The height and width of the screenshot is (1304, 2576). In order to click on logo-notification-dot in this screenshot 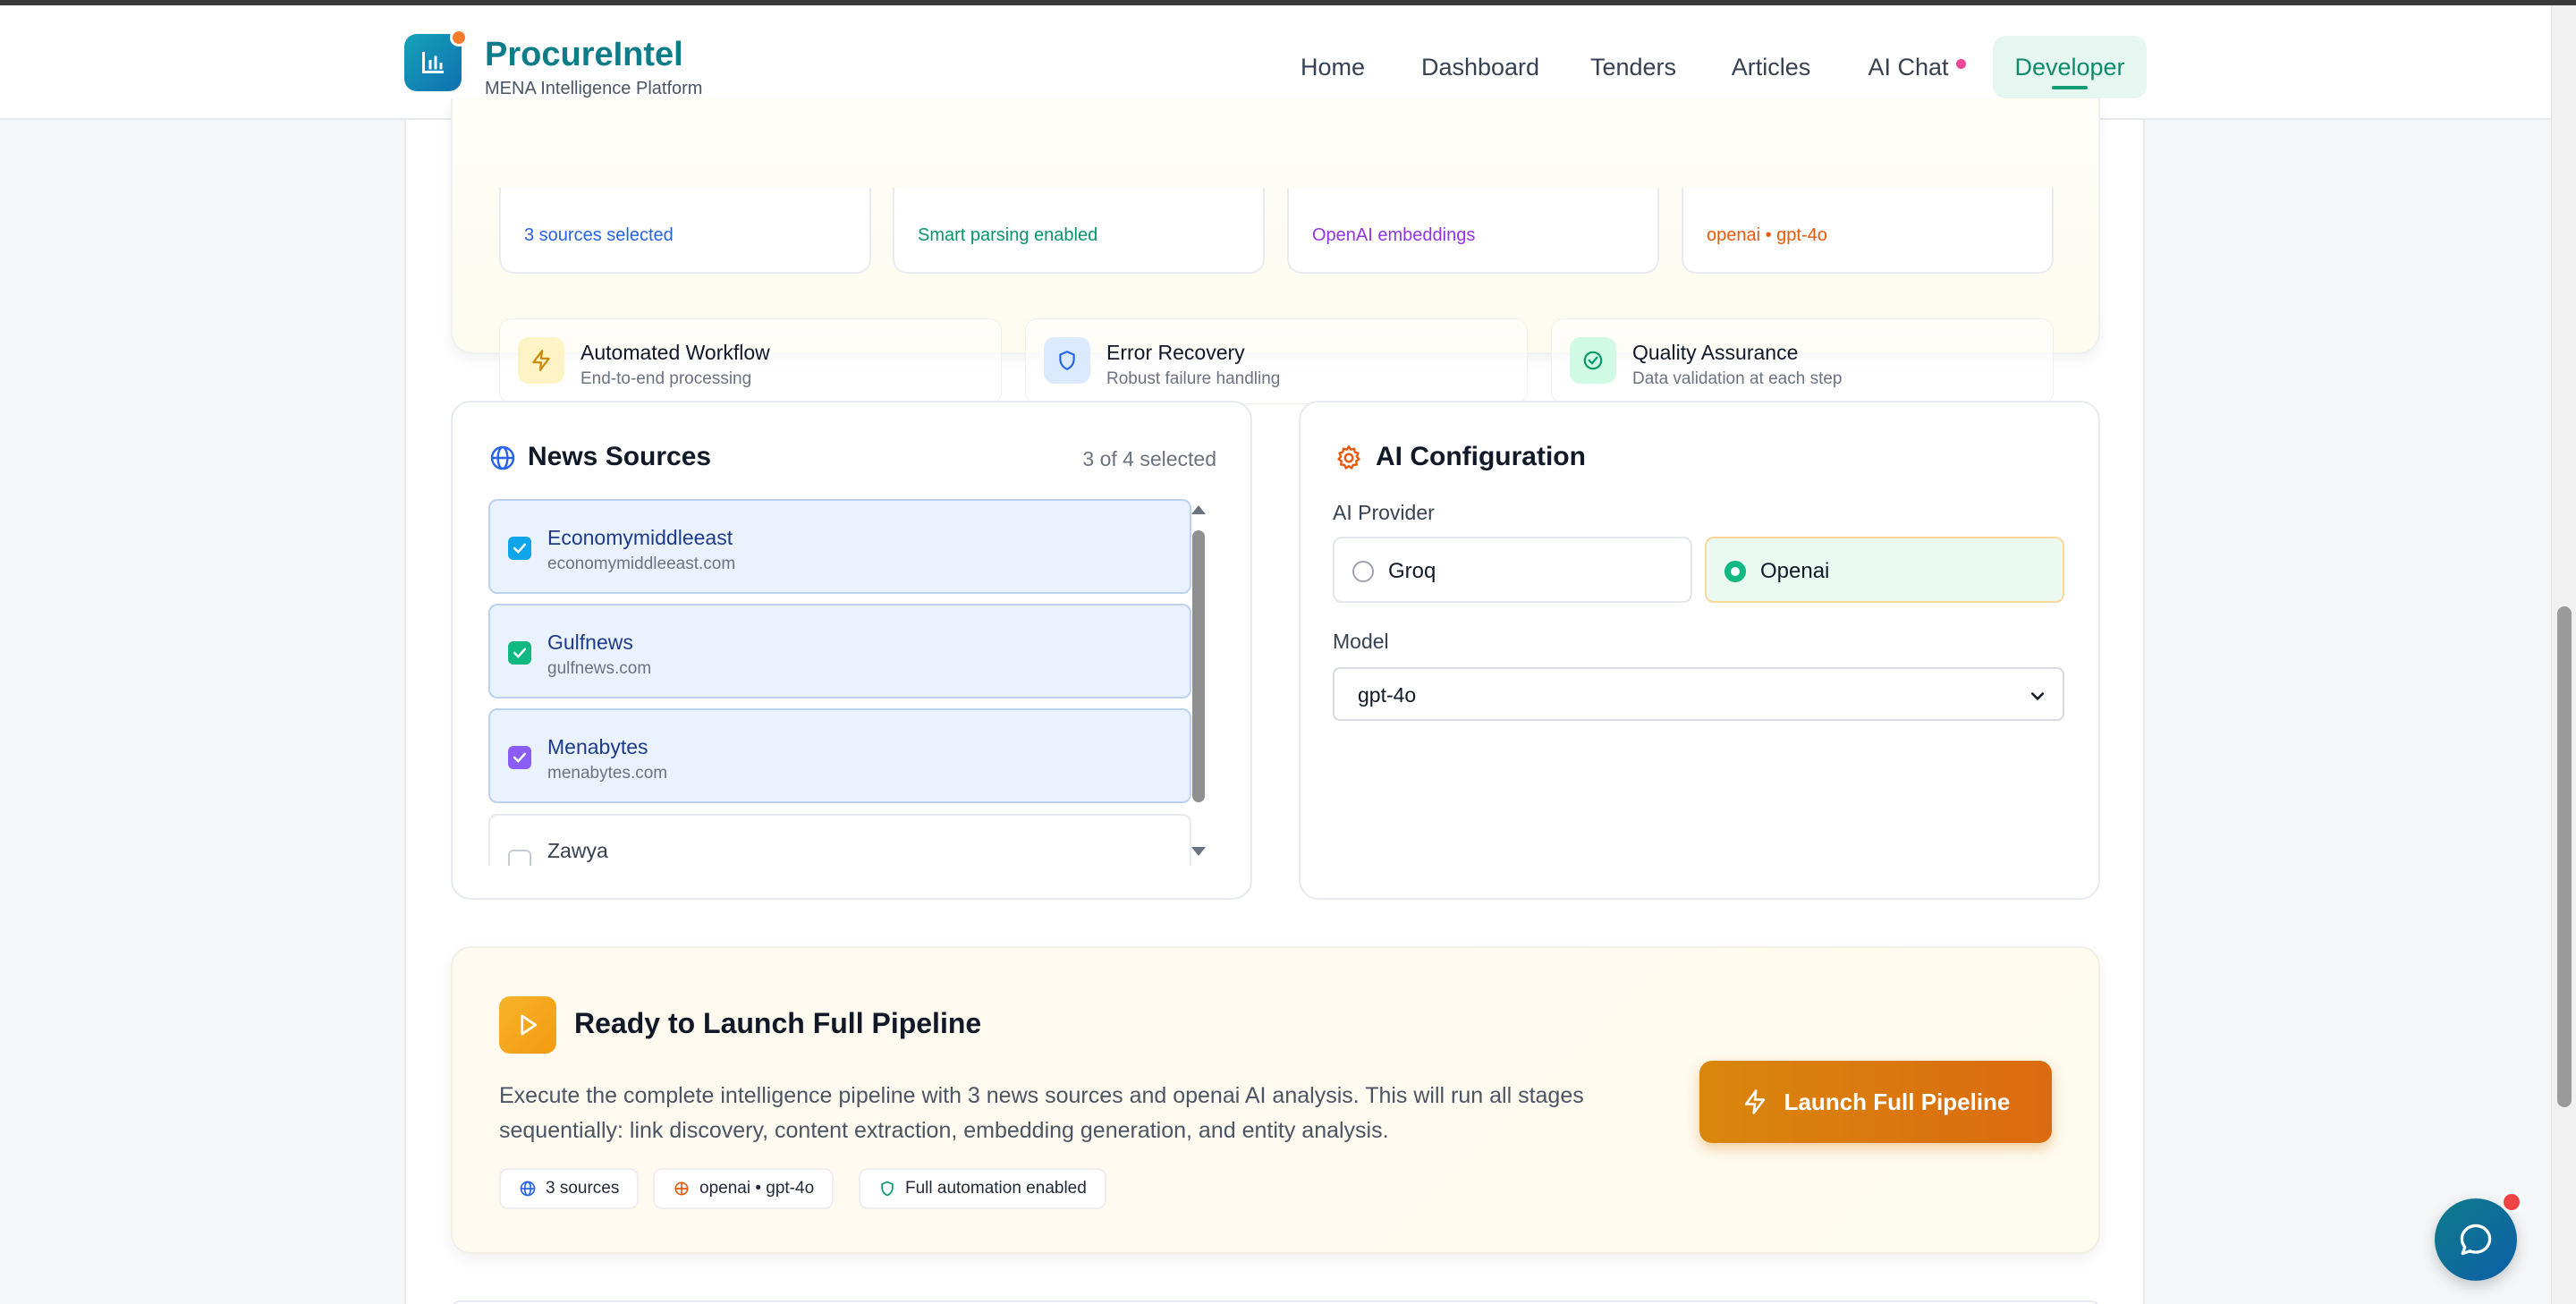, I will do `click(459, 38)`.